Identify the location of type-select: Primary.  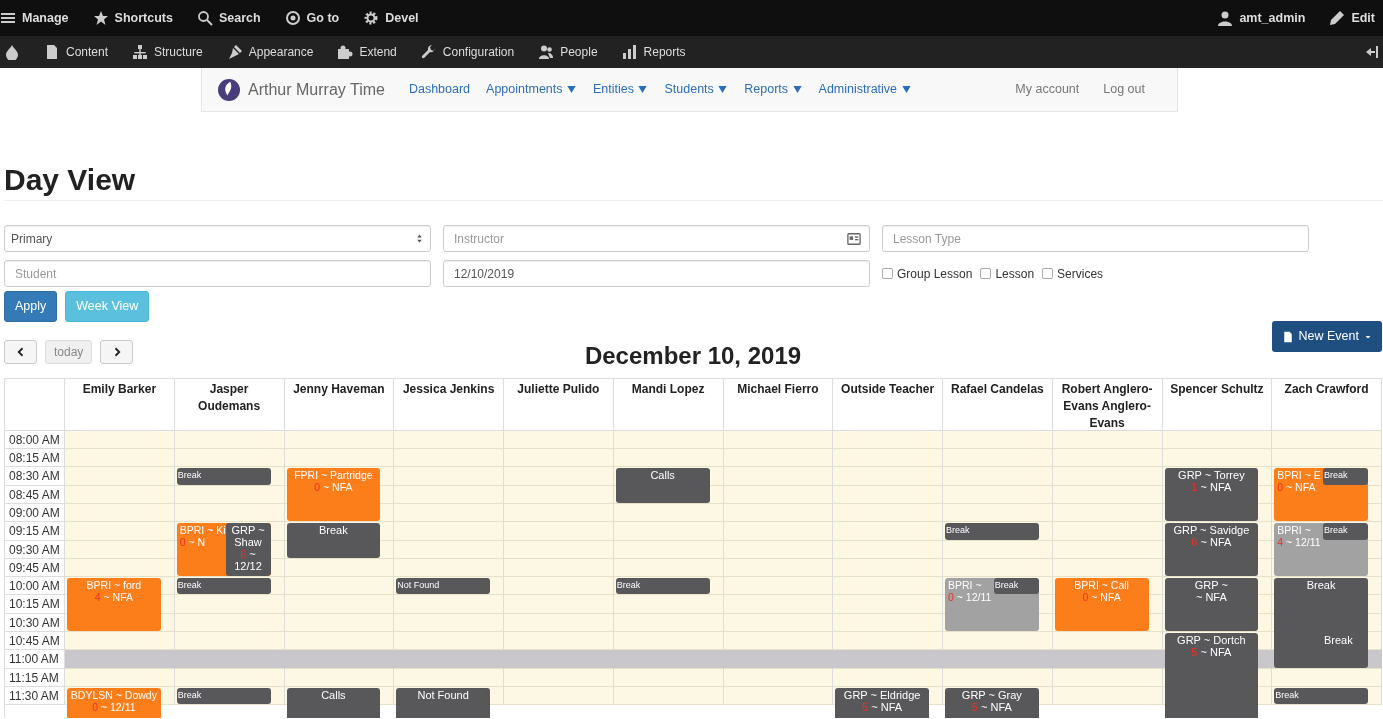
(217, 238).